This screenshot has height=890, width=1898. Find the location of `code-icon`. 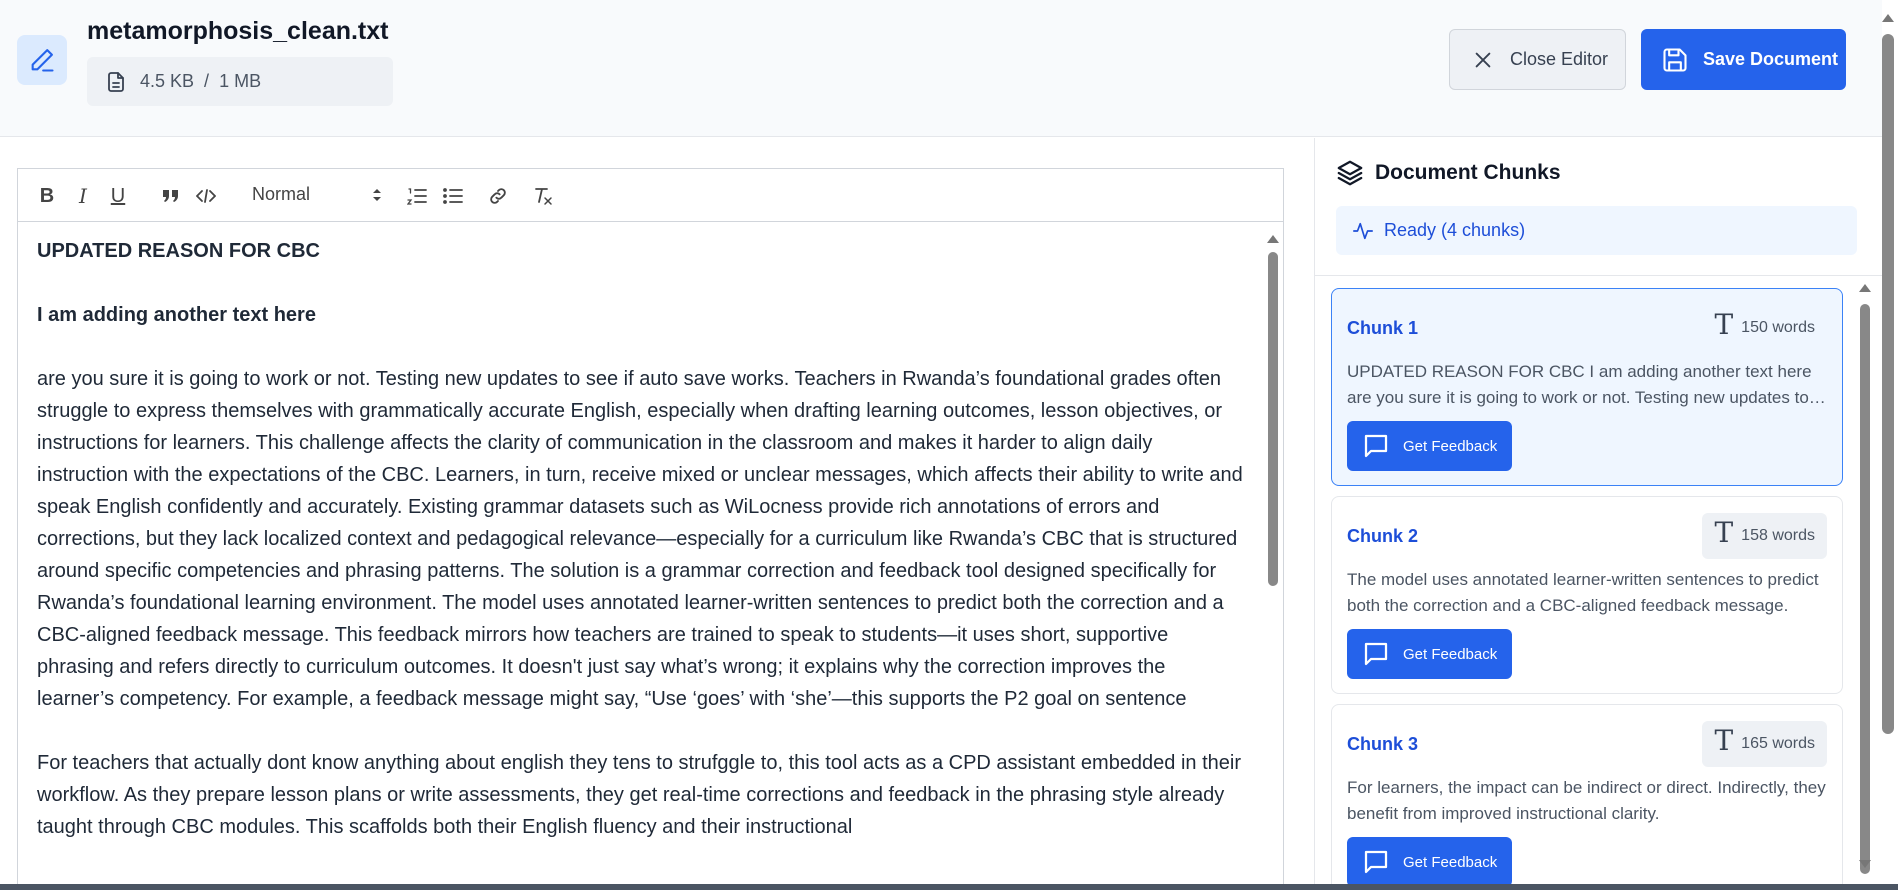

code-icon is located at coordinates (206, 196).